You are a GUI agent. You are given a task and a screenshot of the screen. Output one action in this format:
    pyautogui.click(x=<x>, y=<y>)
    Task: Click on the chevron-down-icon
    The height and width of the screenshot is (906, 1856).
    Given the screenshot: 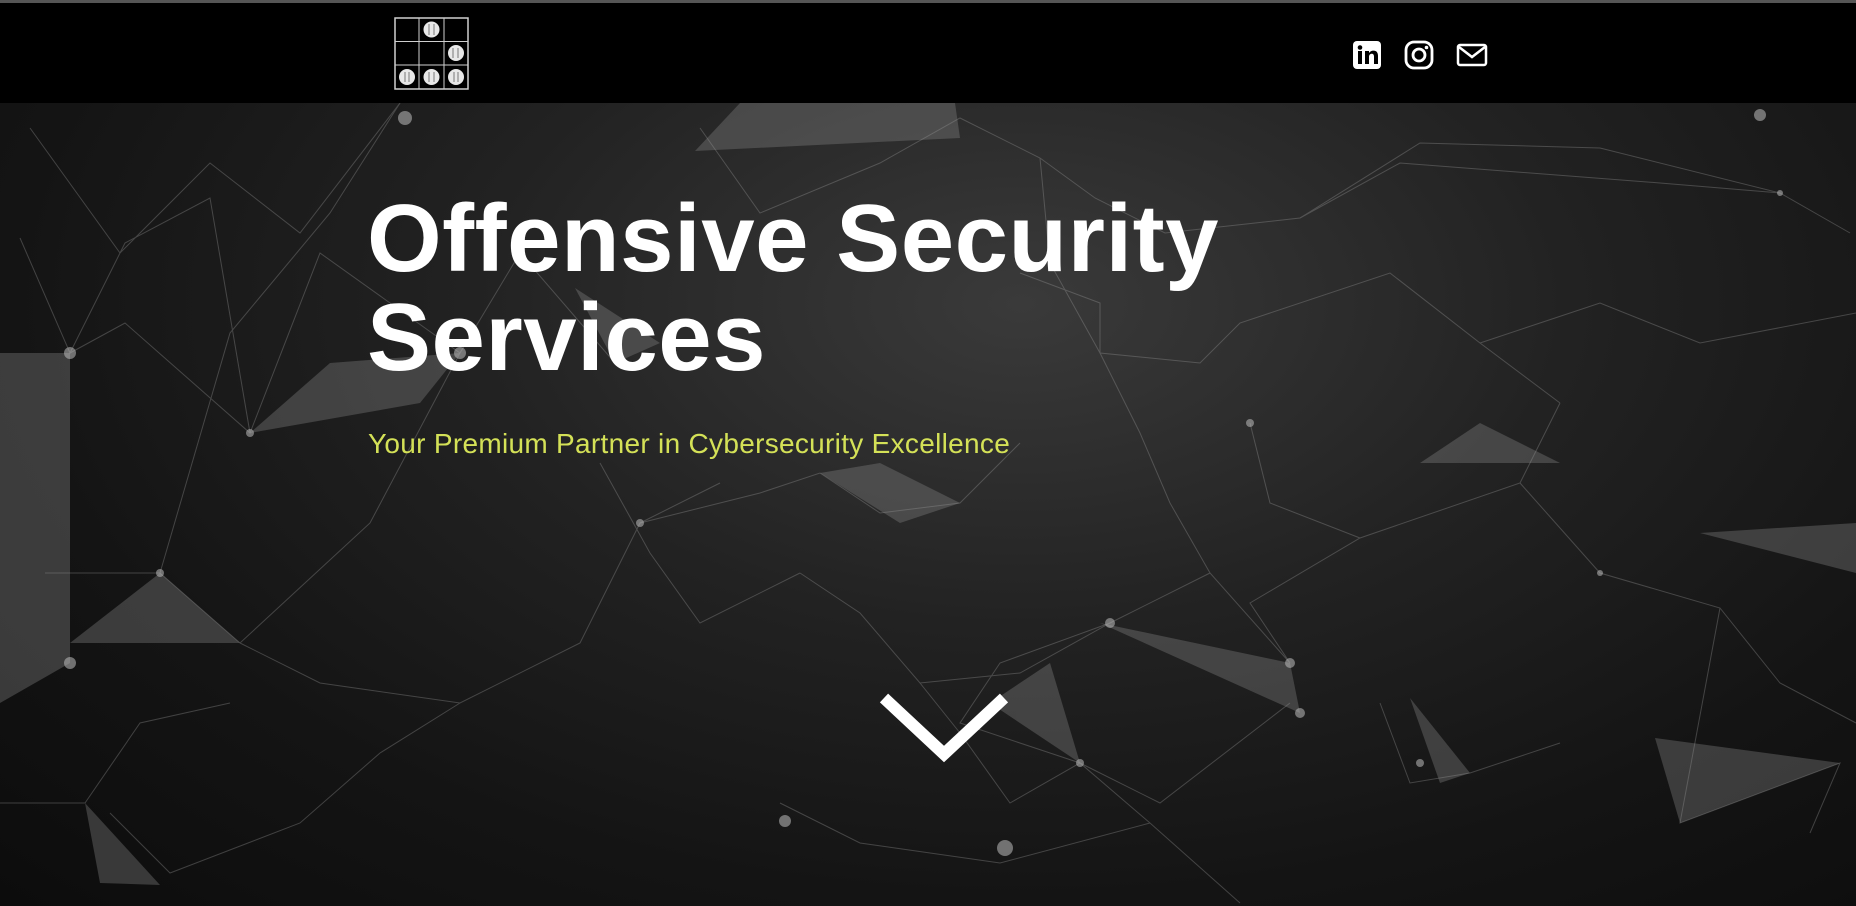 What is the action you would take?
    pyautogui.click(x=944, y=728)
    